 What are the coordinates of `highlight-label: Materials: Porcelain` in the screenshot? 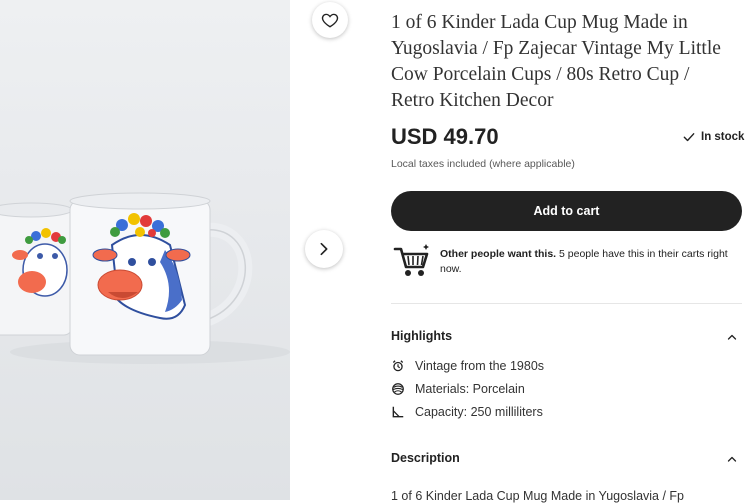 It's located at (470, 389).